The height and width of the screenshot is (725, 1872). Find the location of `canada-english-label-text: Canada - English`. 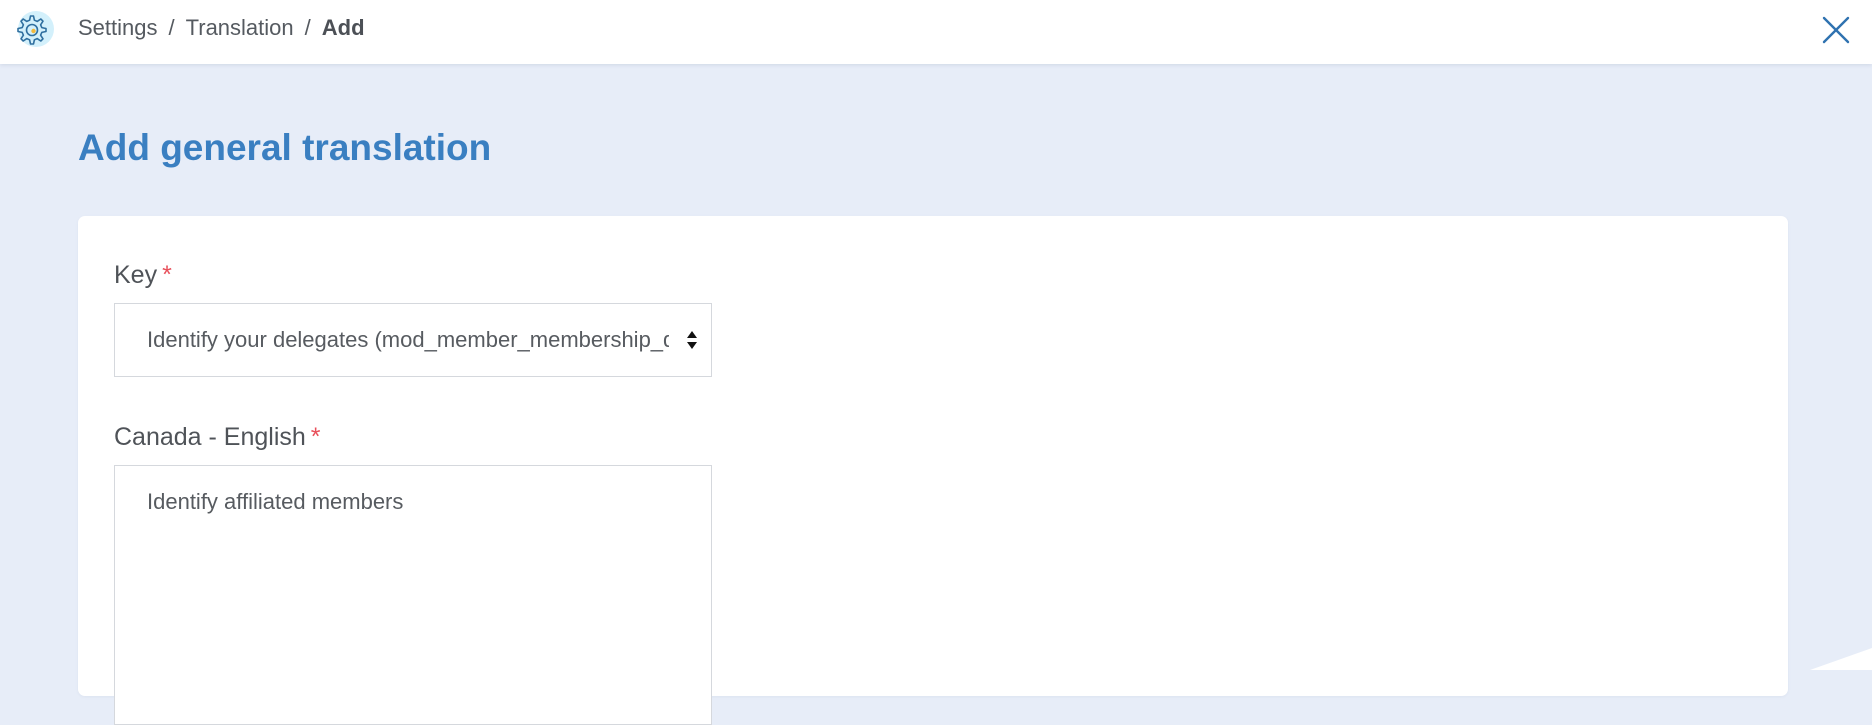

canada-english-label-text: Canada - English is located at coordinates (210, 437).